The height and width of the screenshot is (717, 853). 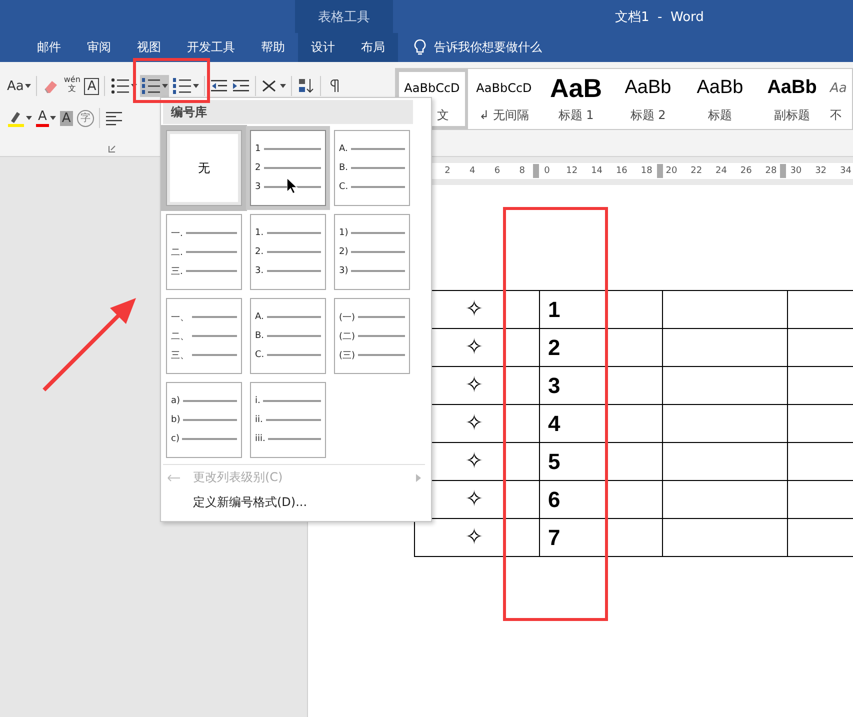 I want to click on ruler-number: 22, so click(x=696, y=171).